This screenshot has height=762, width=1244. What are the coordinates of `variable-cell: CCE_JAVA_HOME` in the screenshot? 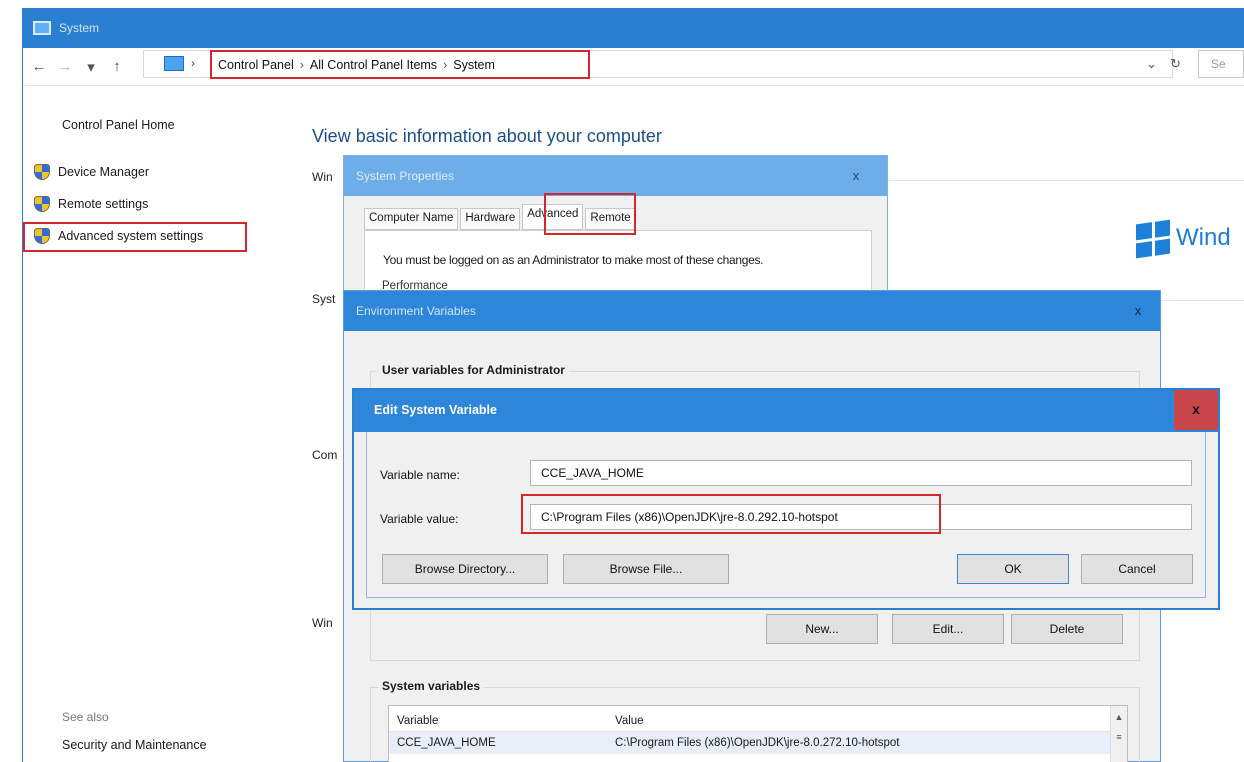 It's located at (446, 743).